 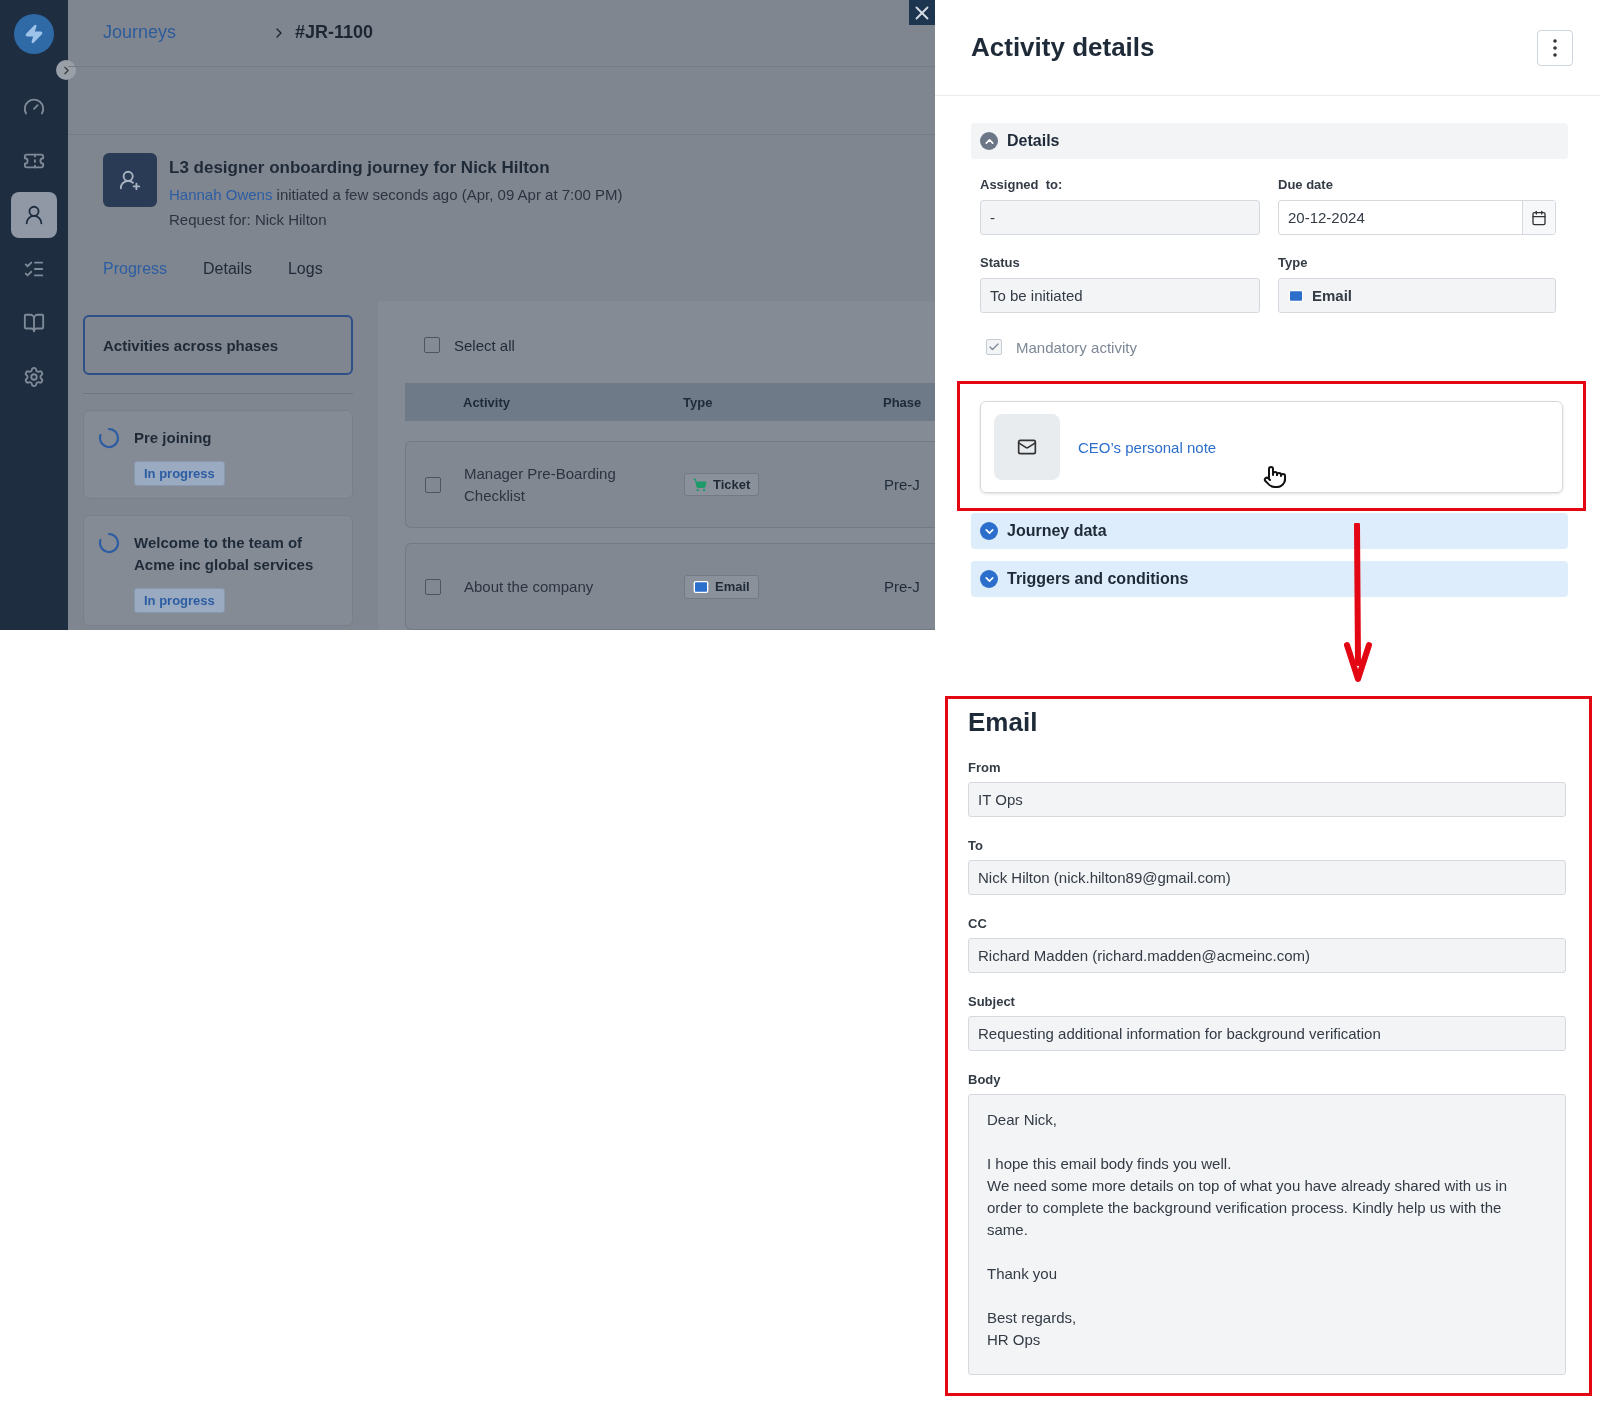 I want to click on activity-link: CEO’s personal note, so click(x=1147, y=447).